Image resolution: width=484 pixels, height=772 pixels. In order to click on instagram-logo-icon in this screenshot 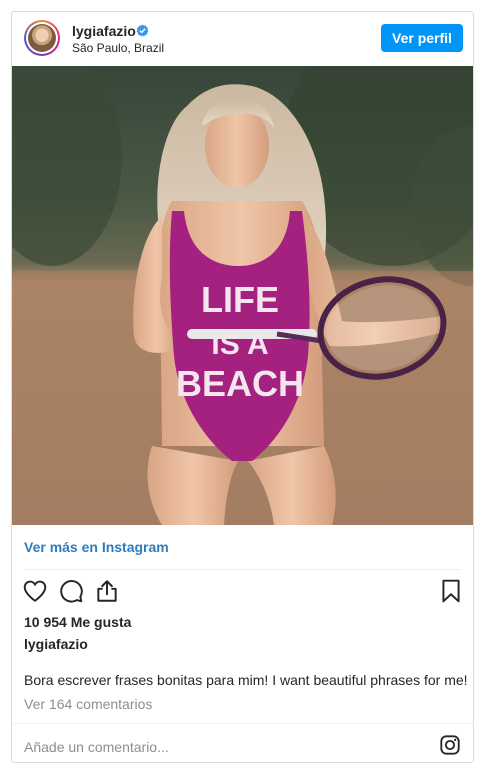, I will do `click(450, 745)`.